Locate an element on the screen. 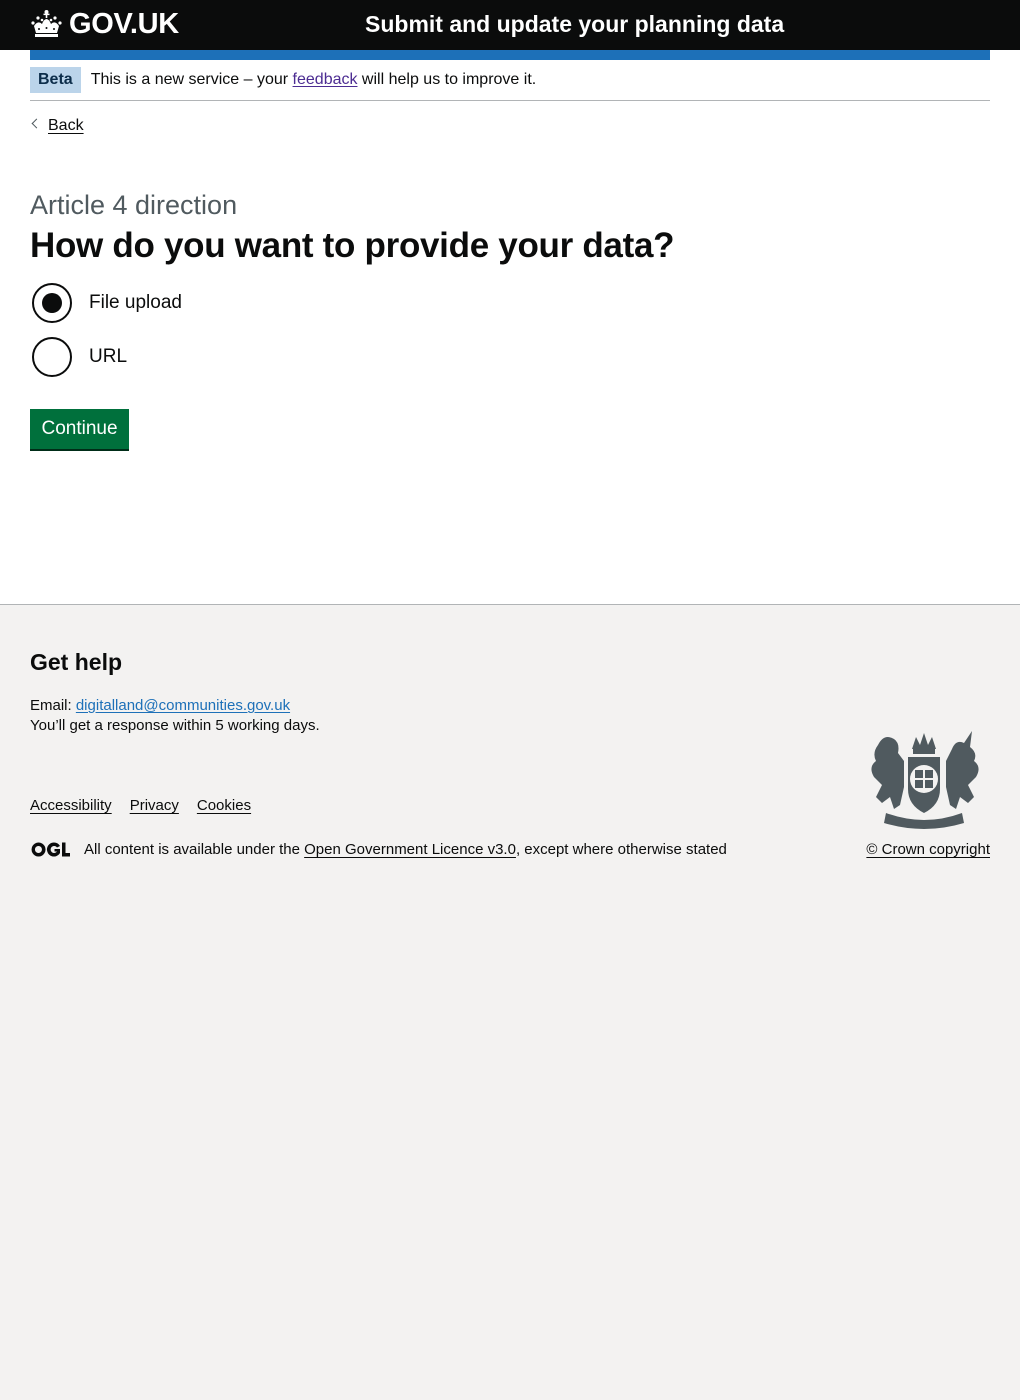 The width and height of the screenshot is (1020, 1400). logo-text: GOV.UK is located at coordinates (124, 23).